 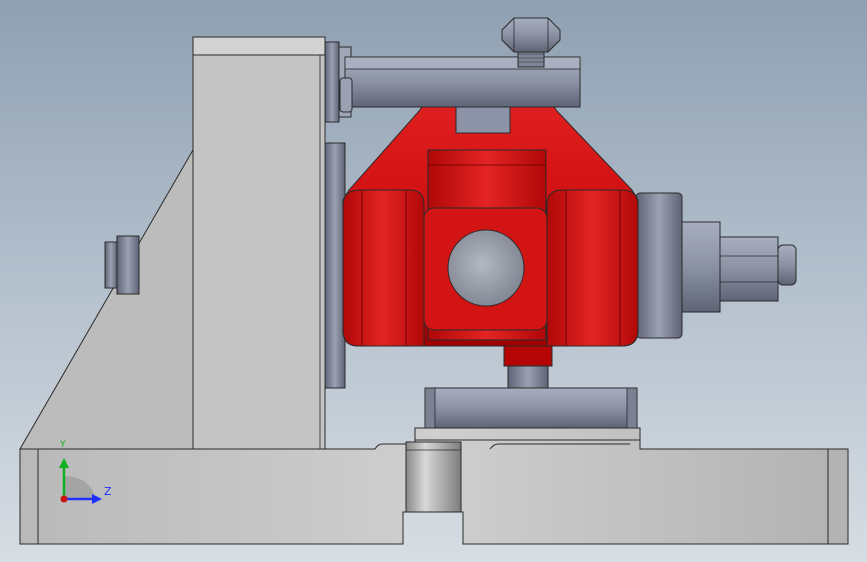 What do you see at coordinates (64, 499) in the screenshot?
I see `triad-origin` at bounding box center [64, 499].